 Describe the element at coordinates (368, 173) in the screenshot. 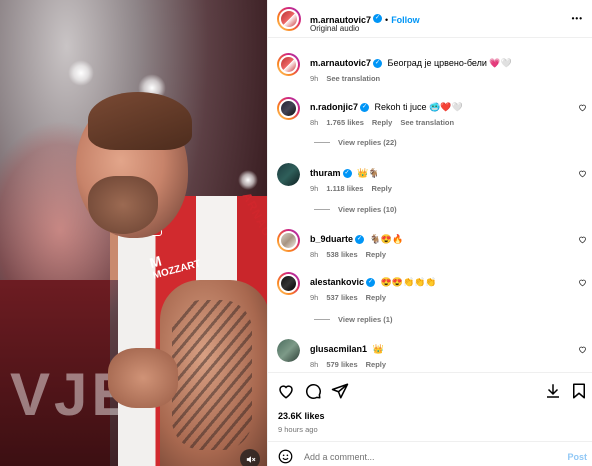

I see `comment-text: 👑🐐` at that location.